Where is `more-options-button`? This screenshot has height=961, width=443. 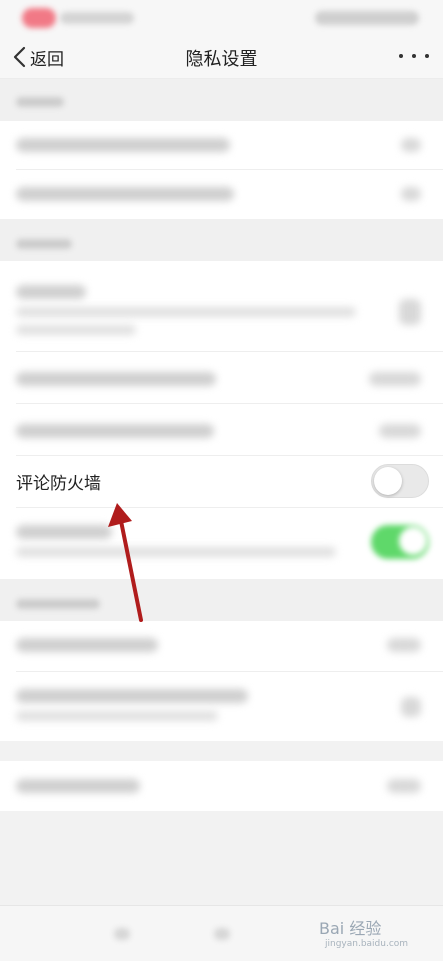 more-options-button is located at coordinates (414, 56).